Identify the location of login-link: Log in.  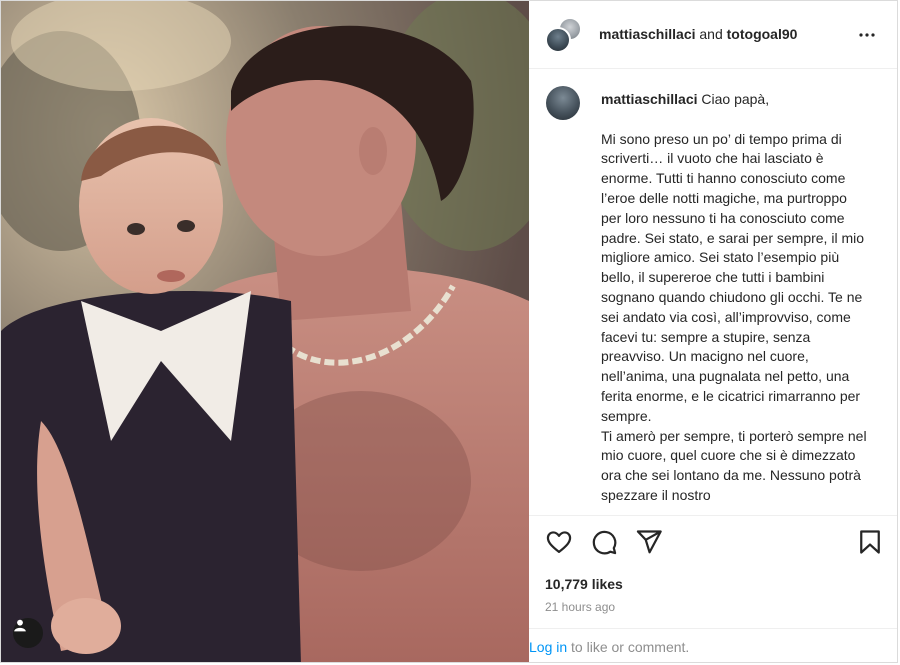
(548, 647).